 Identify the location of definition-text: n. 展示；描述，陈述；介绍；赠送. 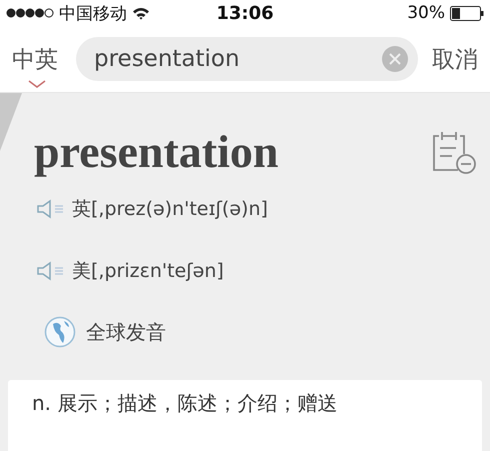
(185, 403).